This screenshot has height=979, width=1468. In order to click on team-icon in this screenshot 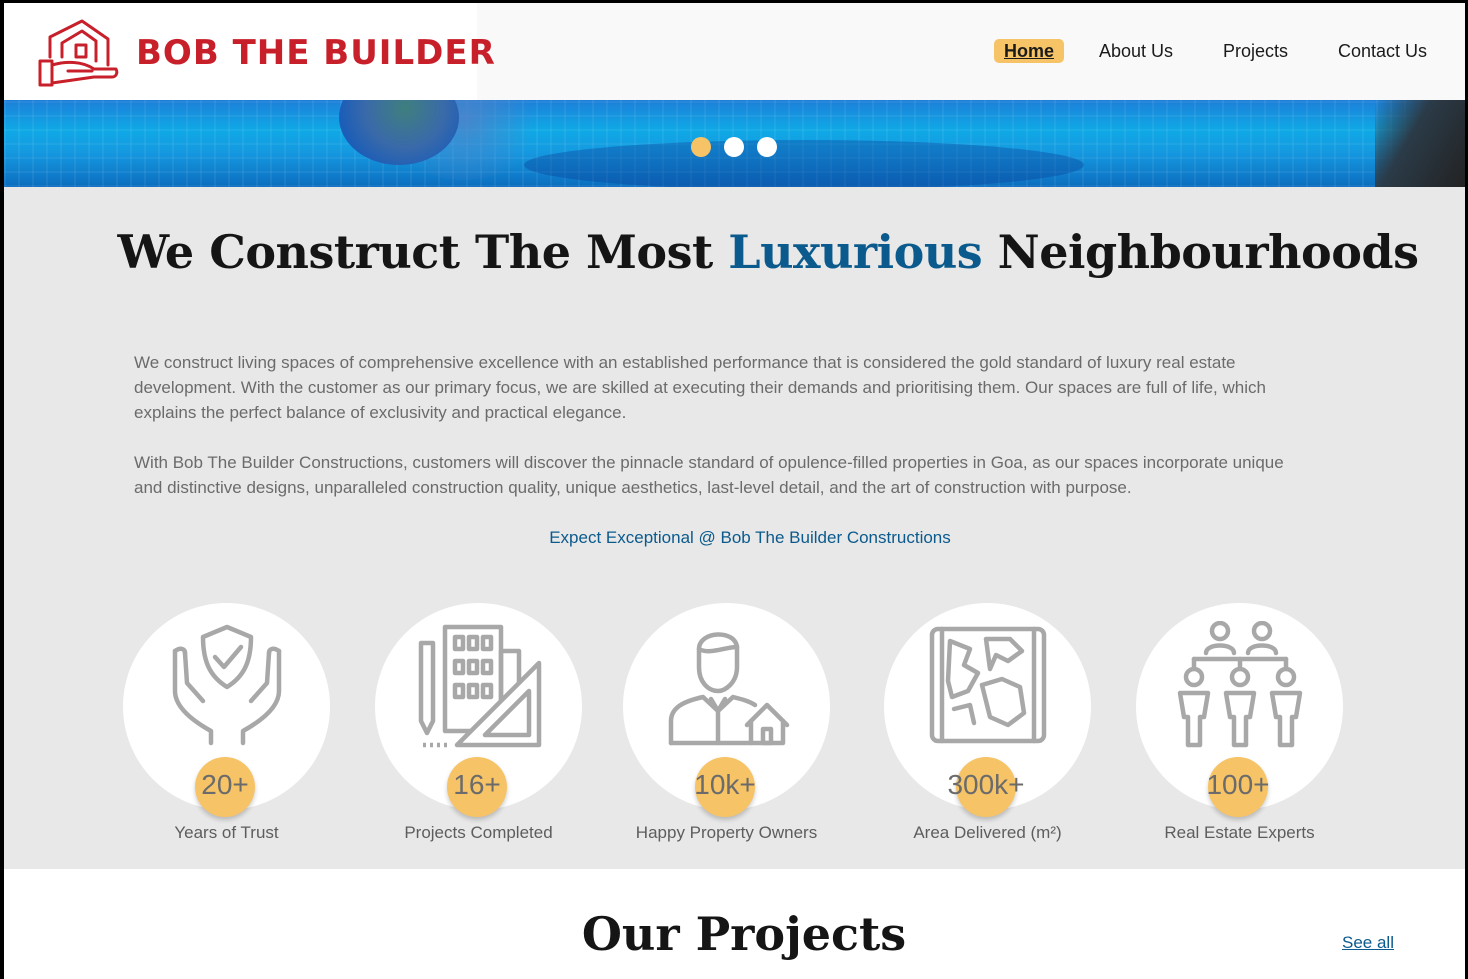, I will do `click(1240, 684)`.